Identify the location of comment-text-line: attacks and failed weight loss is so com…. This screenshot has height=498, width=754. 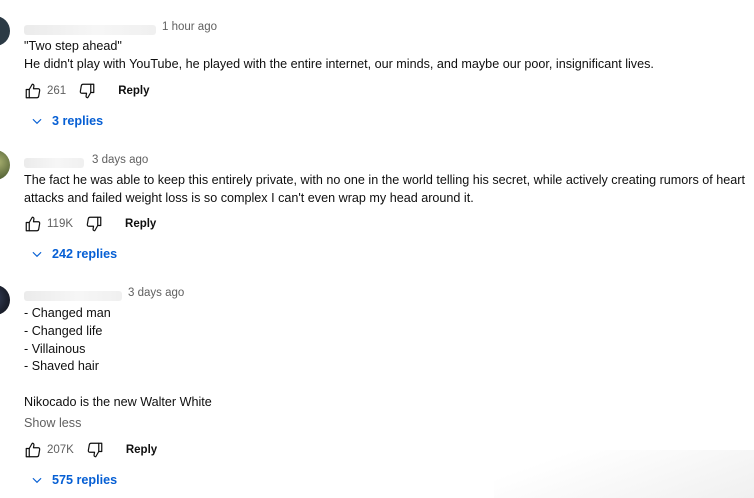
(249, 198).